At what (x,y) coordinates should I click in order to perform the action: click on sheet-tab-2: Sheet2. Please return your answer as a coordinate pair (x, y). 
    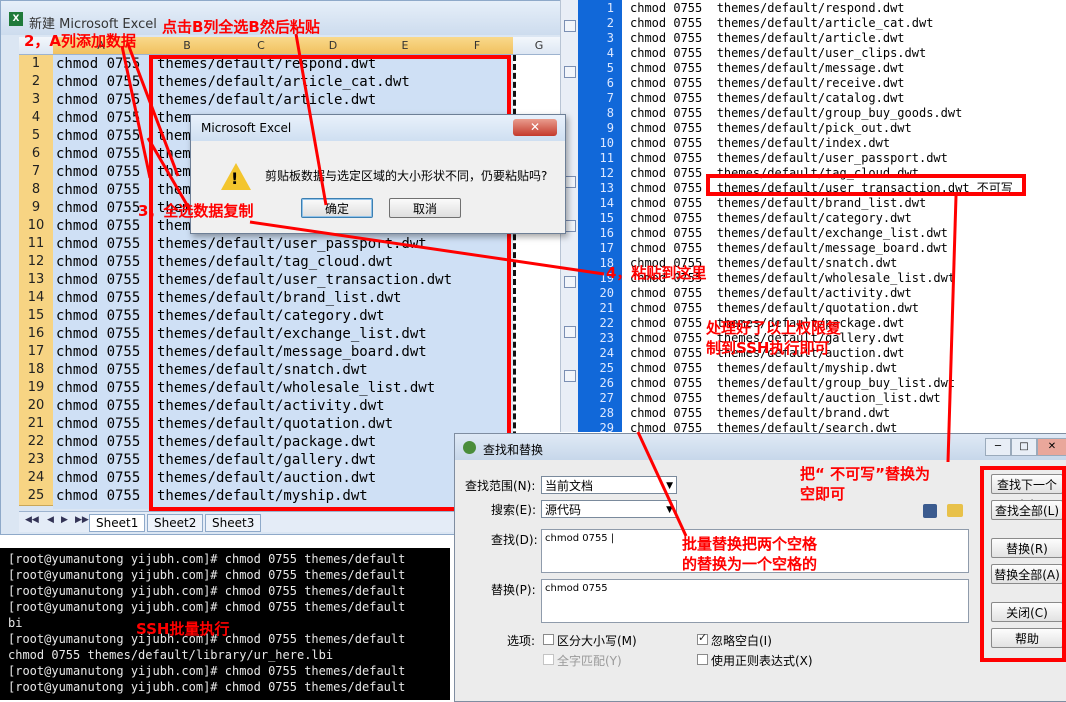
    Looking at the image, I should click on (175, 523).